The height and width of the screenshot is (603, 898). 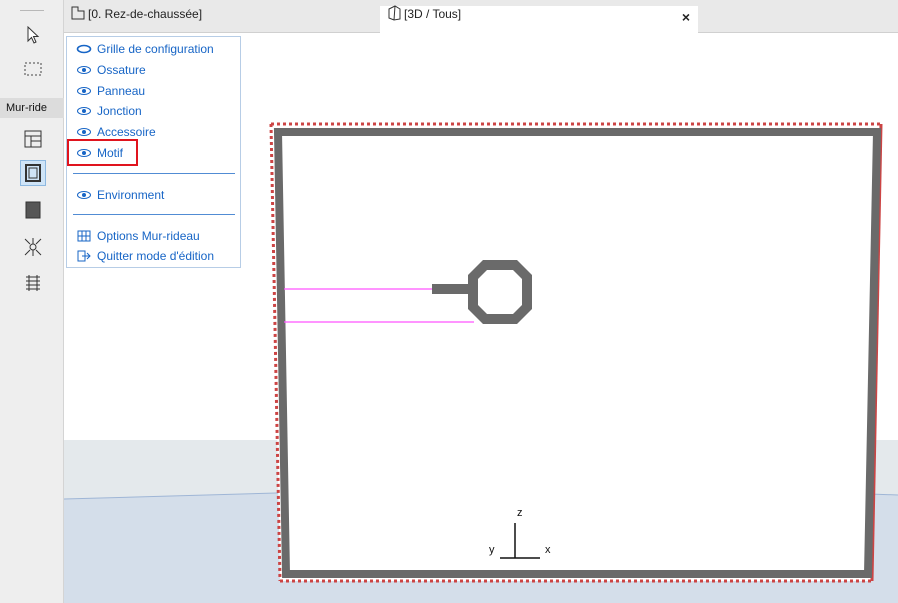 I want to click on toolbox-divider, so click(x=32, y=10).